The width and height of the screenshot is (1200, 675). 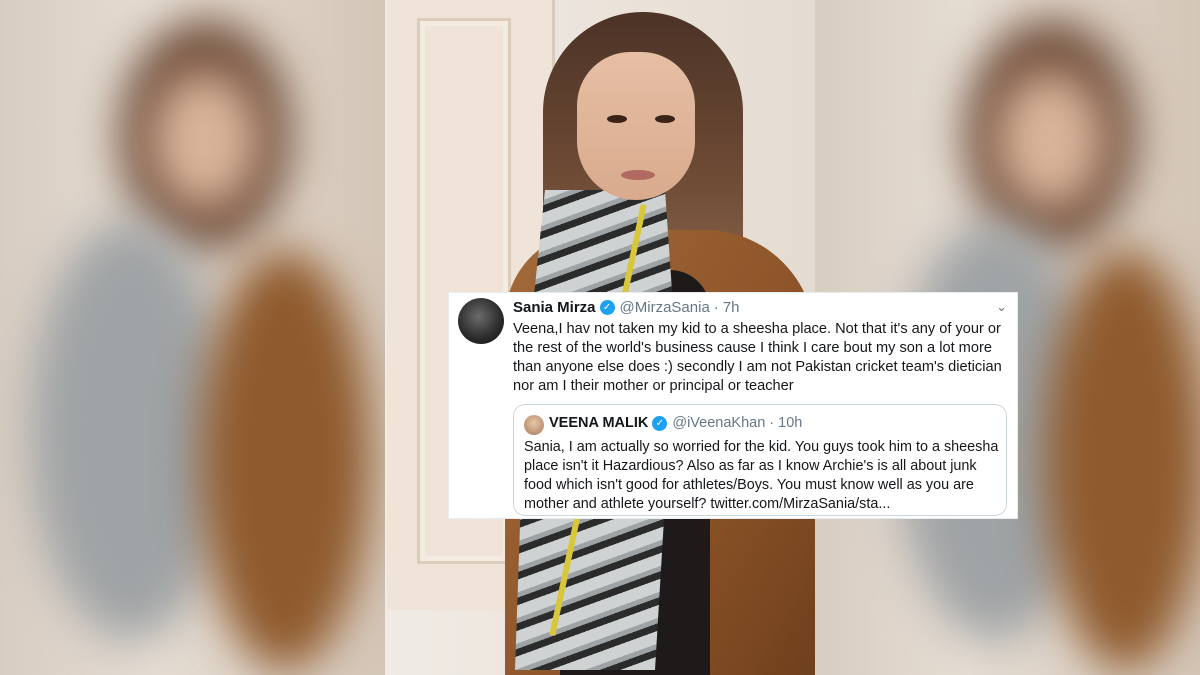 I want to click on author-name: Sania Mirza, so click(x=554, y=307).